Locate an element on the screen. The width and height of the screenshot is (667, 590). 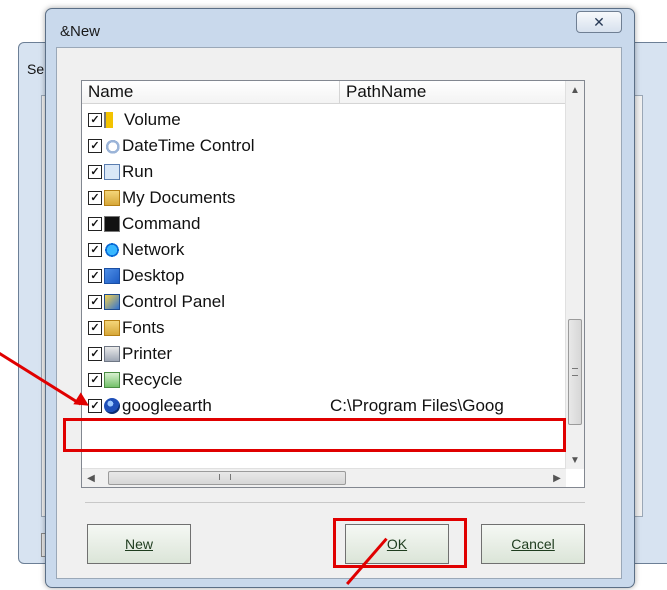
vertical-scroll-thumb is located at coordinates (575, 372).